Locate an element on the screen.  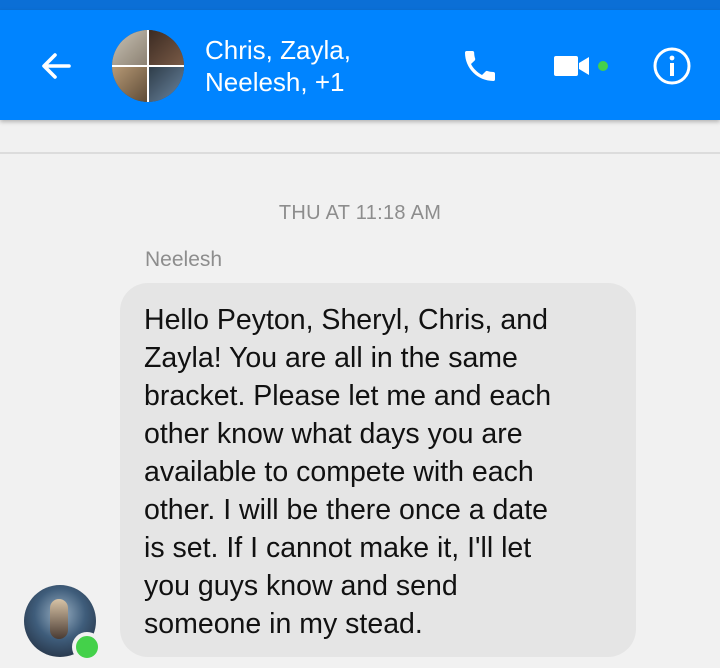
group-avatar is located at coordinates (148, 66).